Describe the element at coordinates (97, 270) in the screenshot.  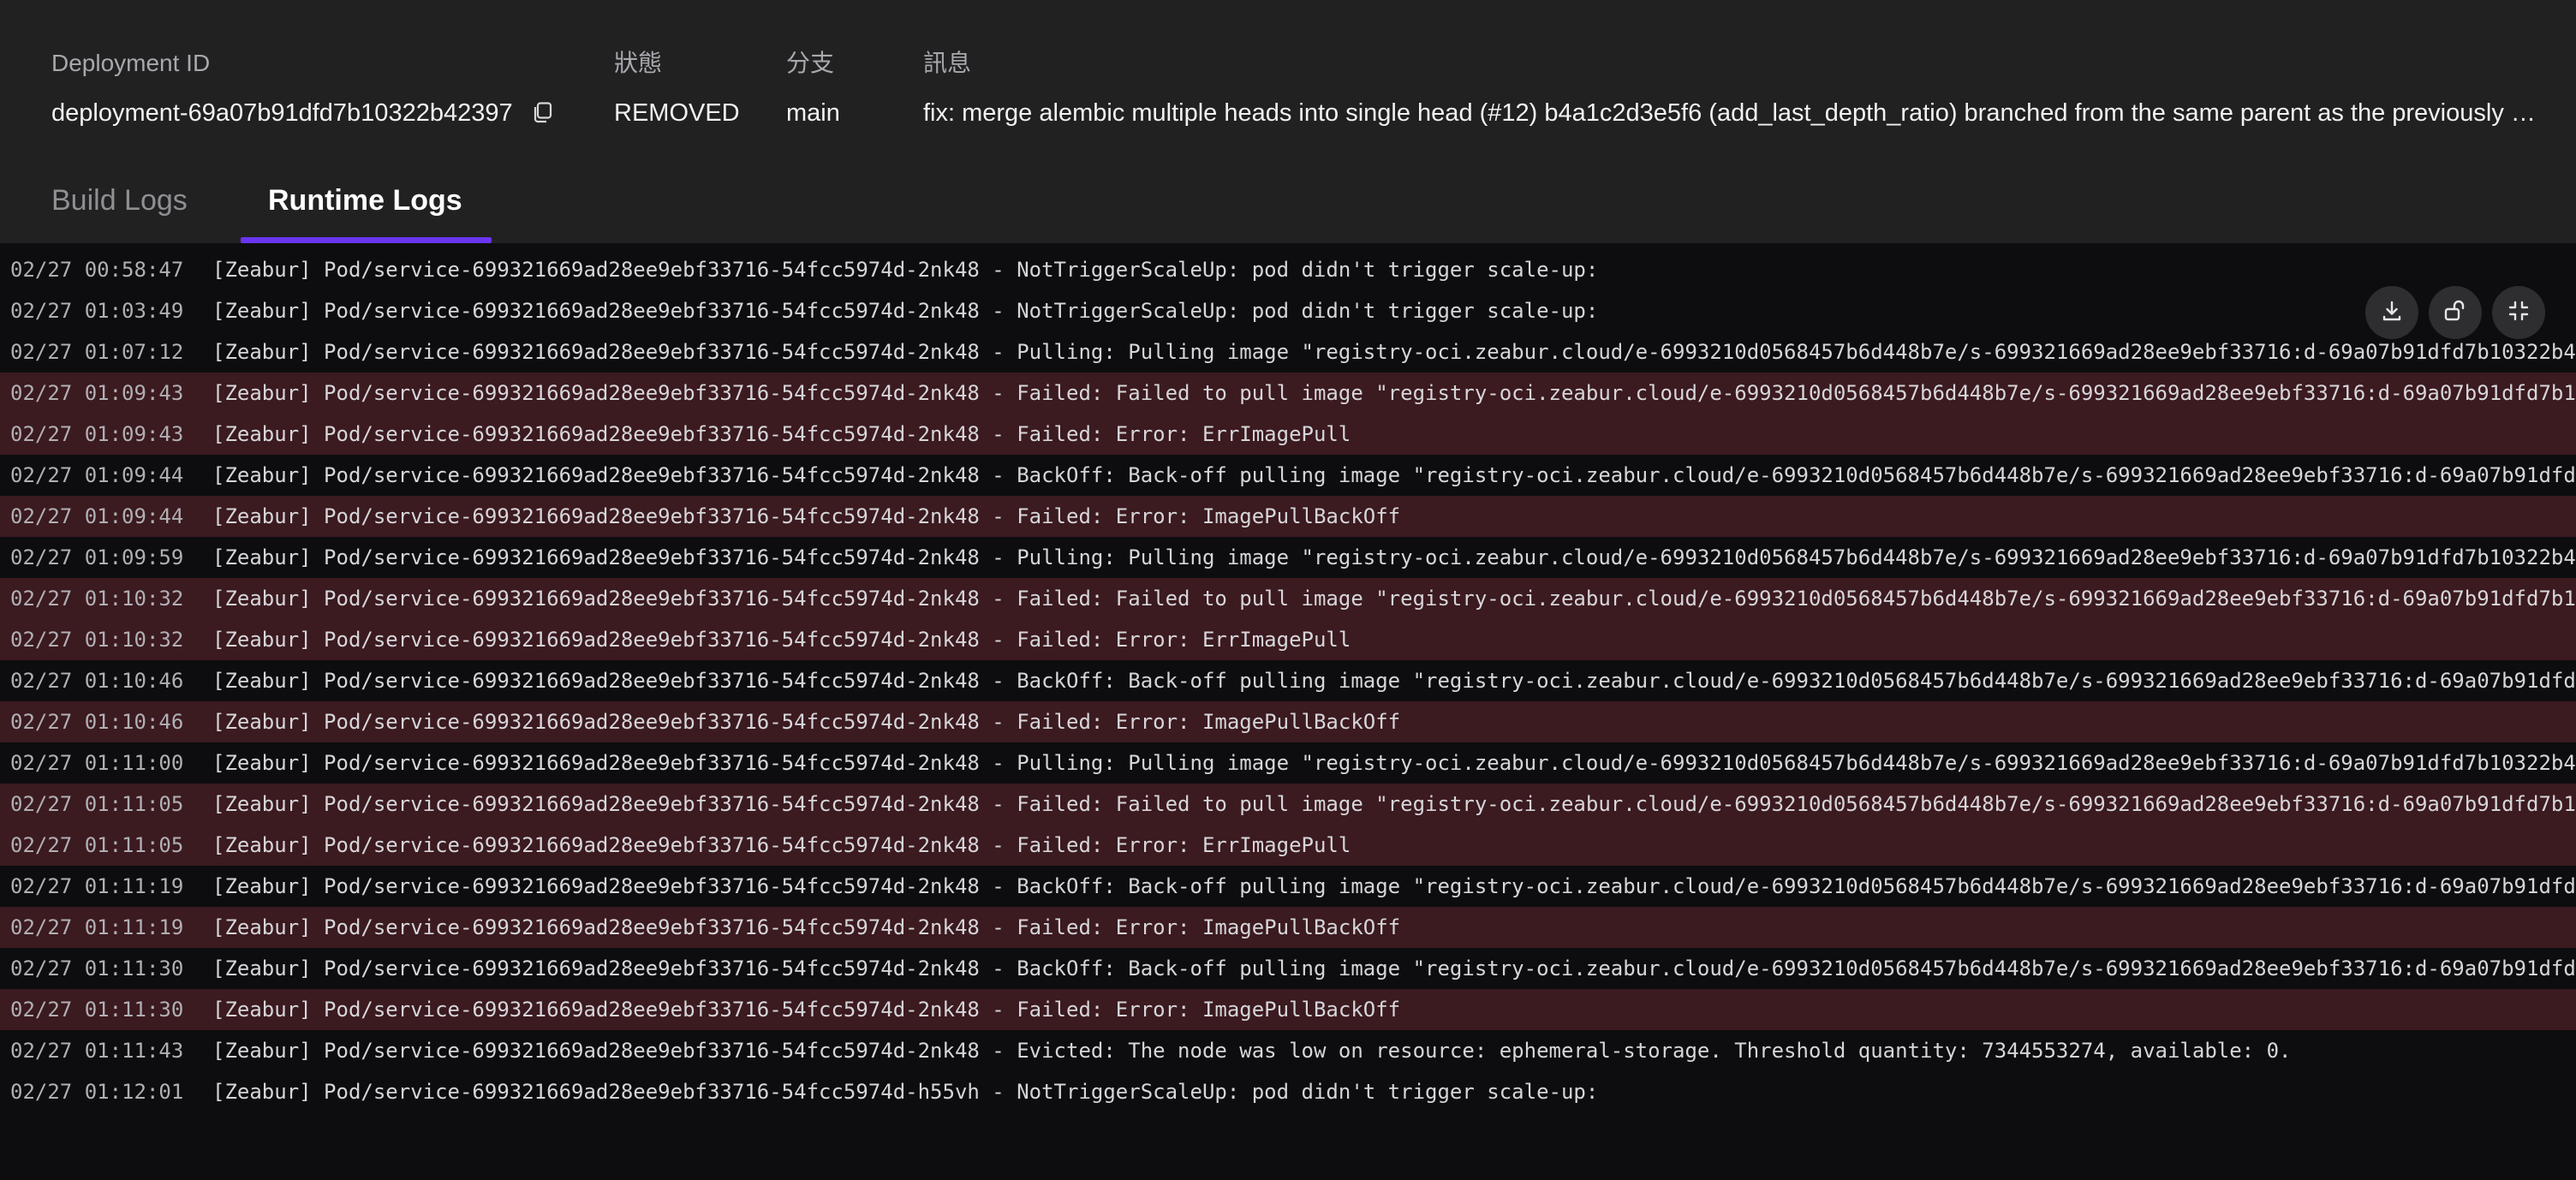
I see `log-timestamp: 02/27 00:58:47` at that location.